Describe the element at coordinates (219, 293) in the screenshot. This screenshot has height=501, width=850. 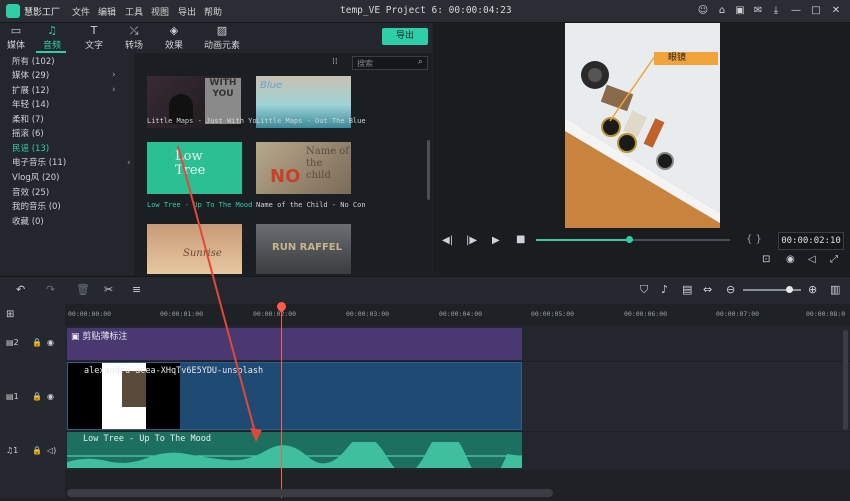
I see `drag-arrow` at that location.